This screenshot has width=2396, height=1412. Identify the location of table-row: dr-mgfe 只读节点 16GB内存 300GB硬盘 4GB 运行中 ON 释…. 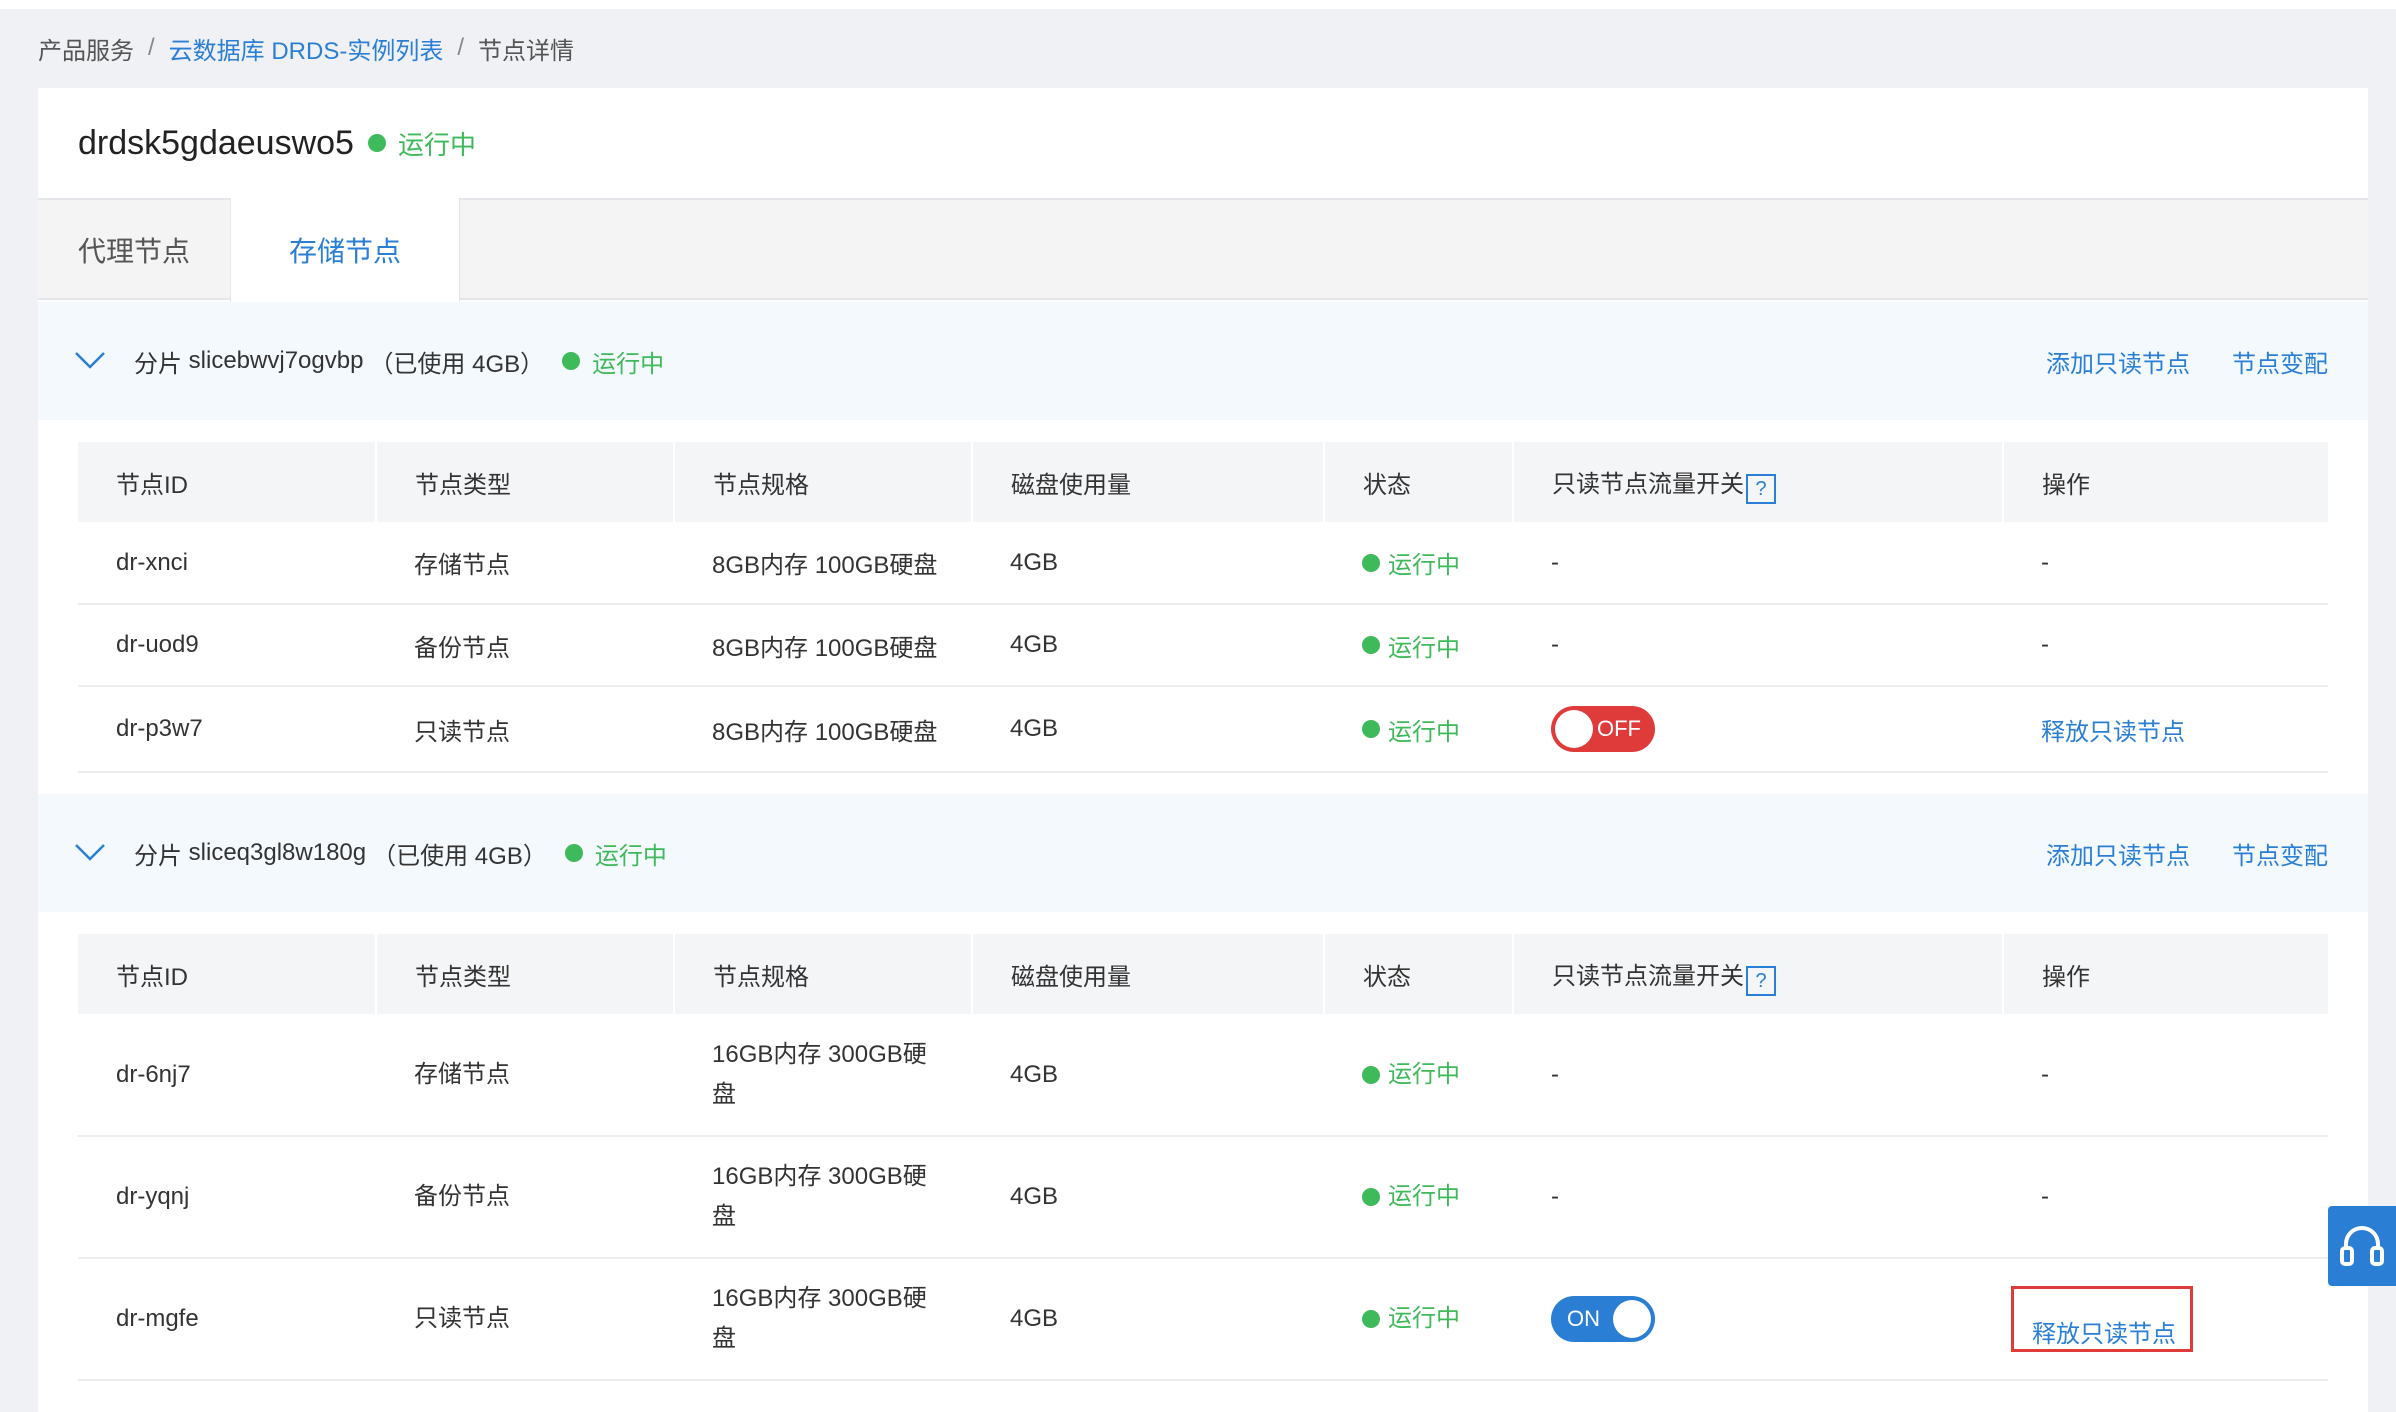
(1203, 1319).